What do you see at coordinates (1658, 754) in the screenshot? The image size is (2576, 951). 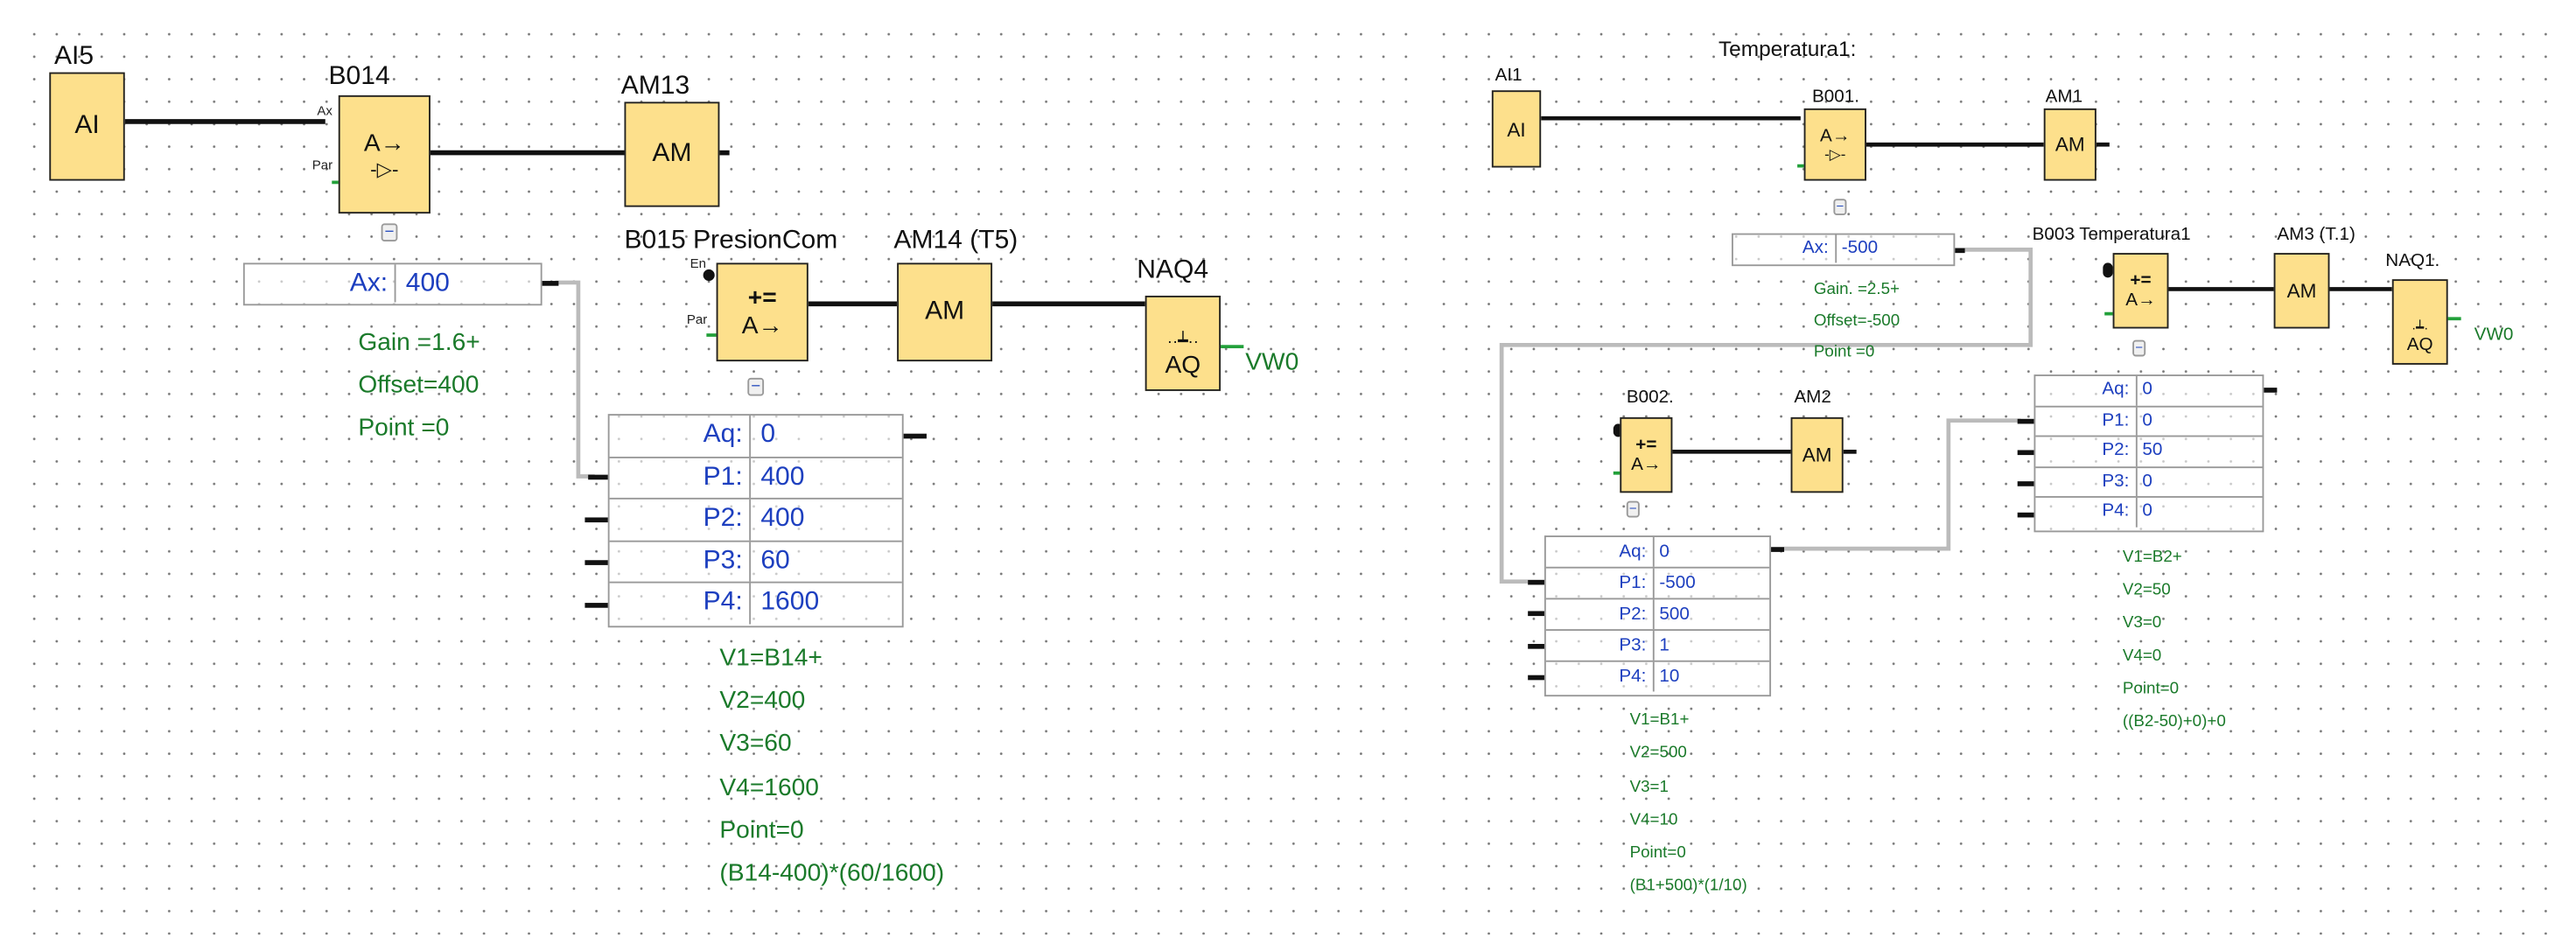 I see `formula-line: V2=500` at bounding box center [1658, 754].